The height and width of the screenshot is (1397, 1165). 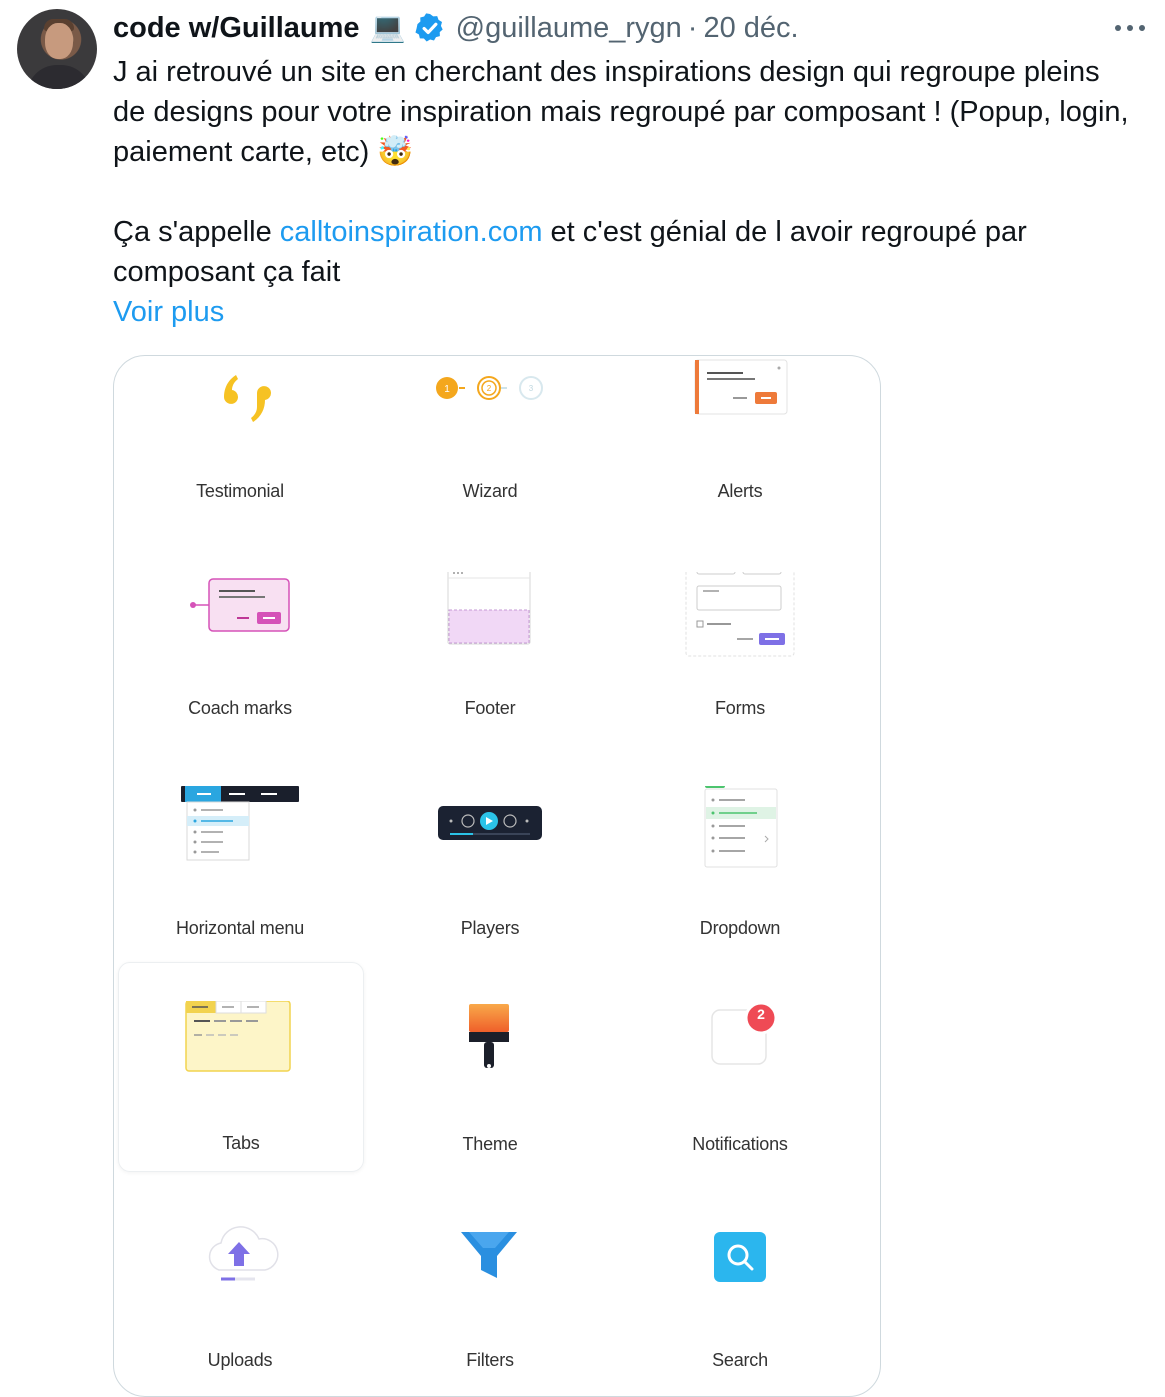 I want to click on item-label: Search, so click(x=740, y=1360).